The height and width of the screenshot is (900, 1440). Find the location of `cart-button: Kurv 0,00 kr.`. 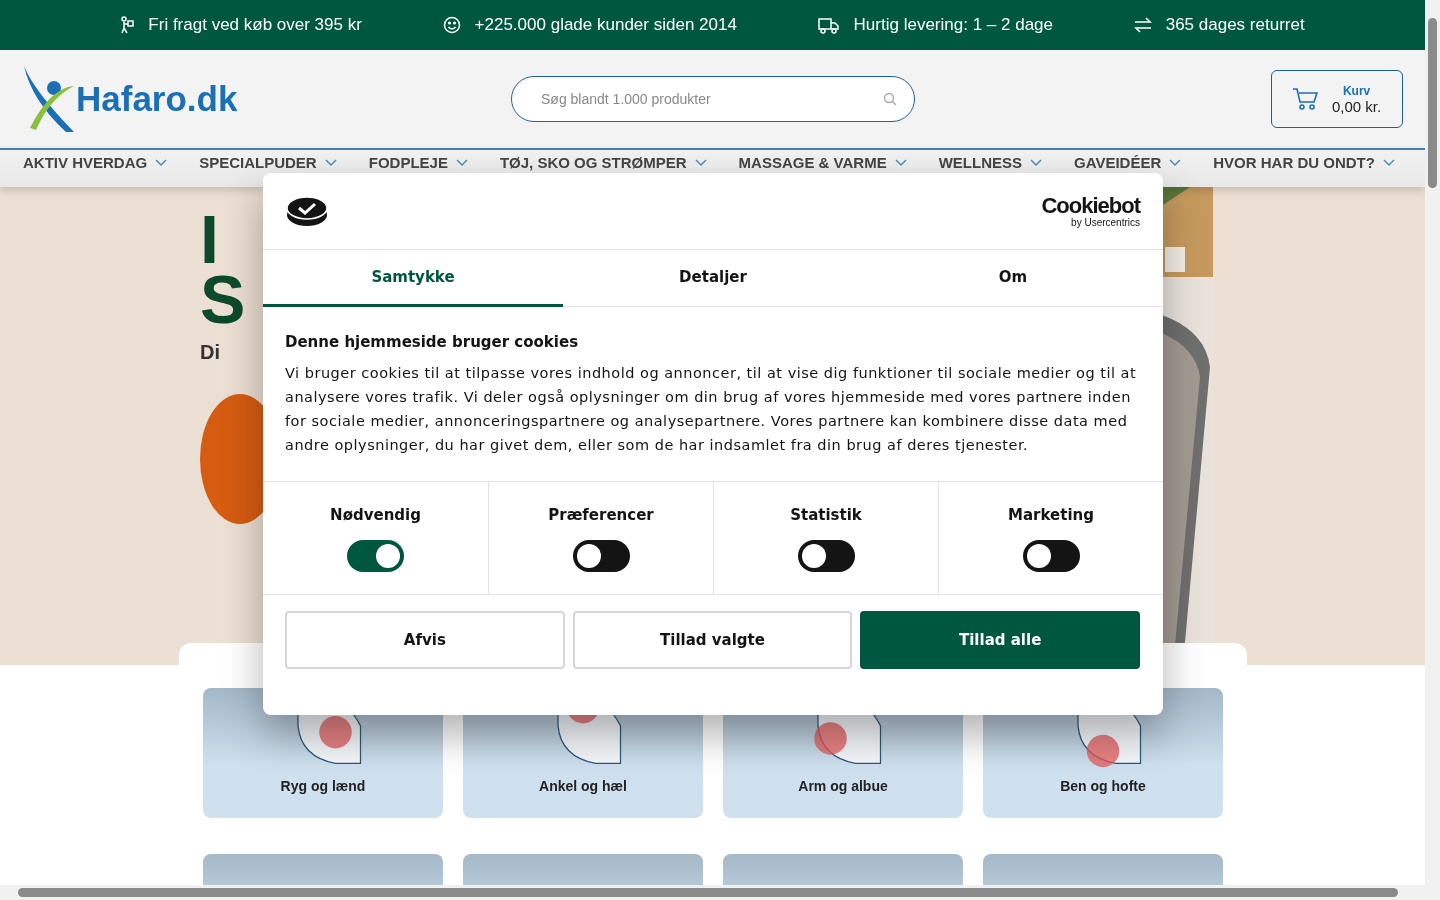

cart-button: Kurv 0,00 kr. is located at coordinates (1337, 99).